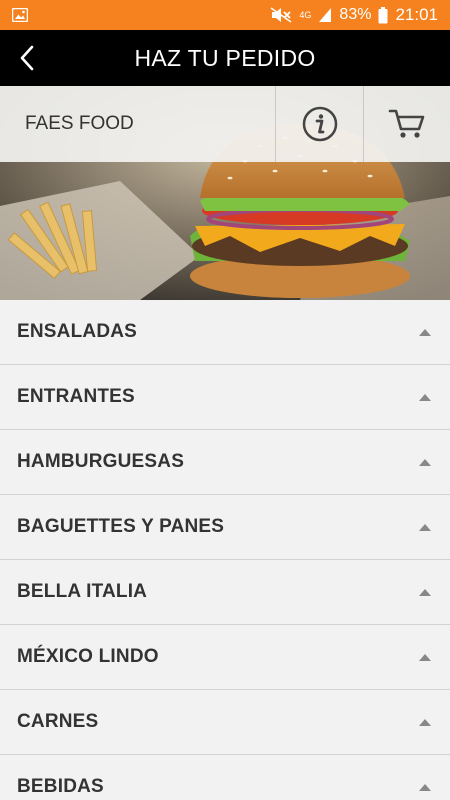 Image resolution: width=450 pixels, height=800 pixels. I want to click on category-bebidas: BEBIDAS, so click(225, 777).